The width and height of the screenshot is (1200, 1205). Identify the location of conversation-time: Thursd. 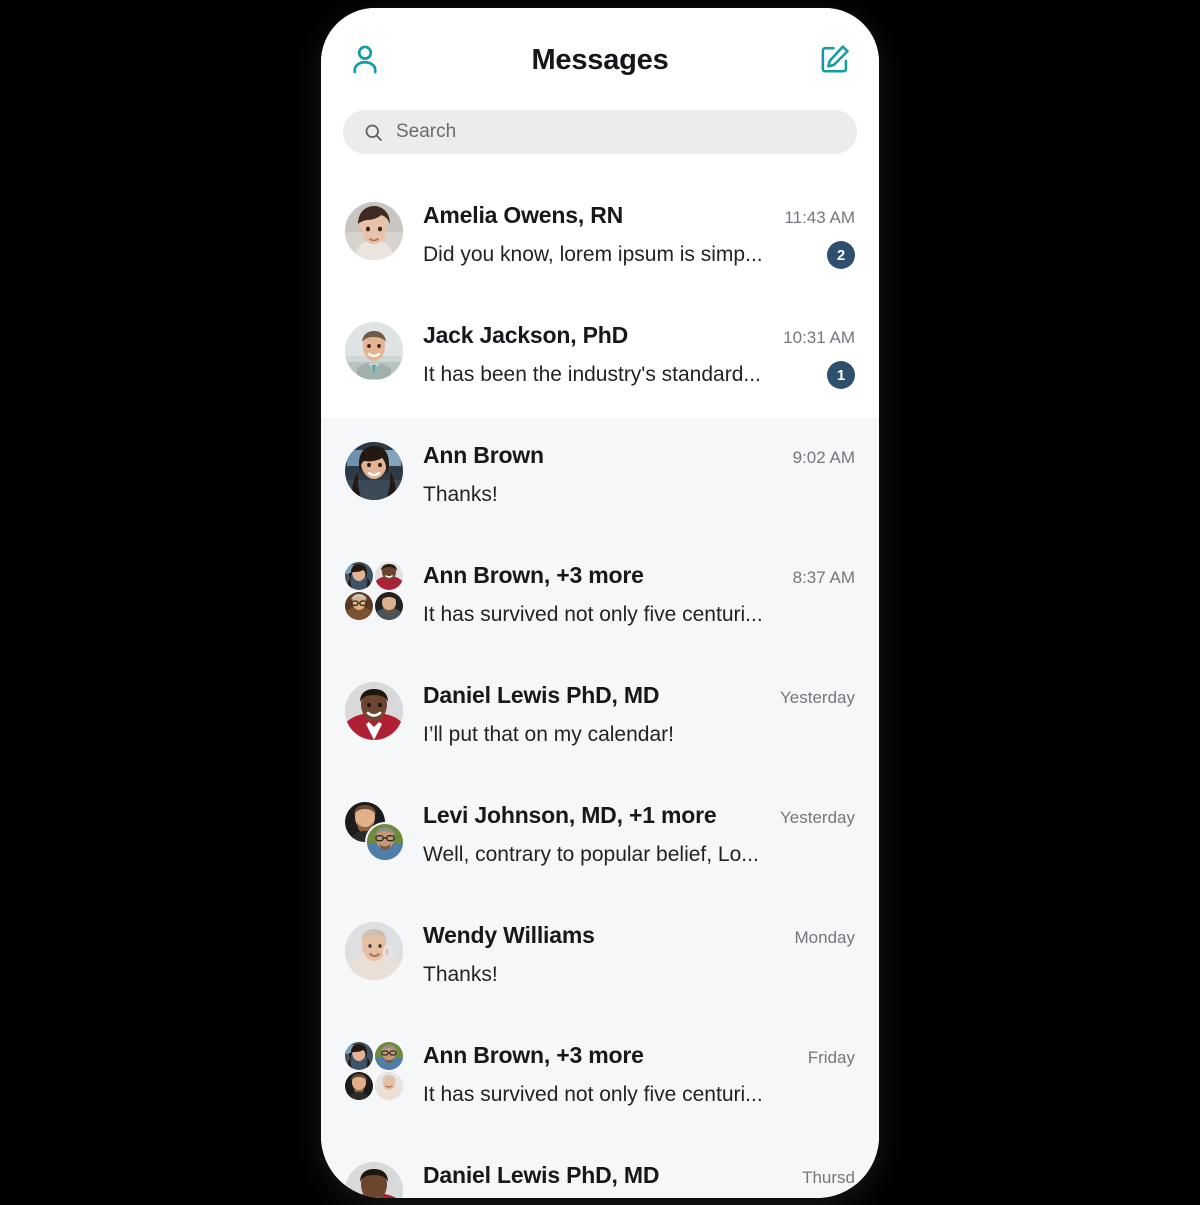
(828, 1177).